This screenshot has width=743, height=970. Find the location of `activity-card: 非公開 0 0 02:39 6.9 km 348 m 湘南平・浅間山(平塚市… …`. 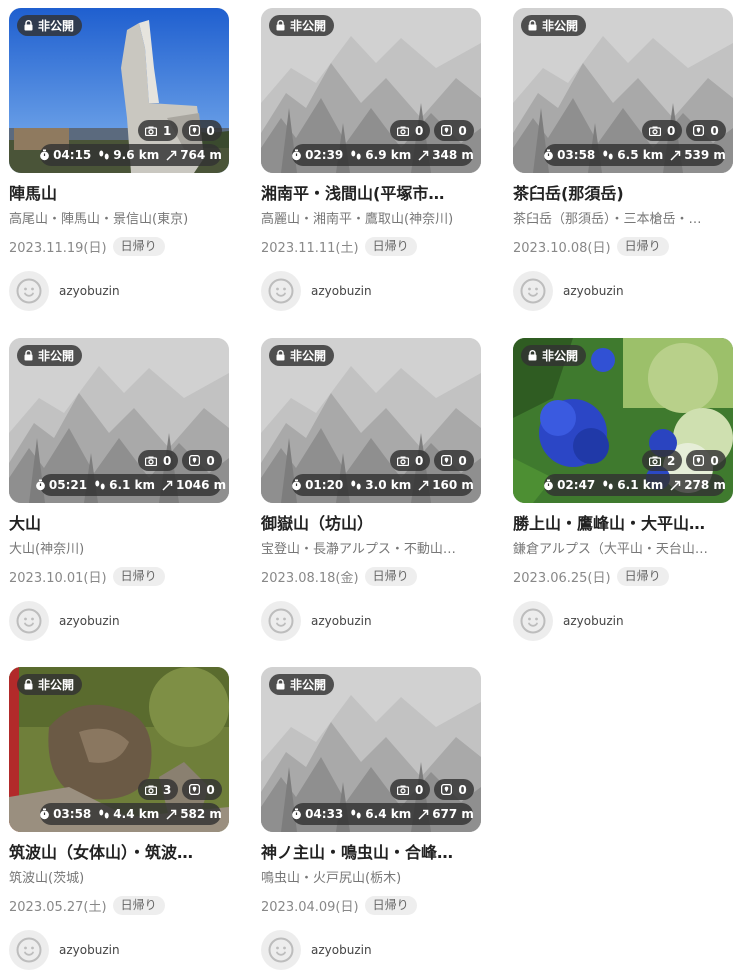

activity-card: 非公開 0 0 02:39 6.9 km 348 m 湘南平・浅間山(平塚市… … is located at coordinates (371, 159).